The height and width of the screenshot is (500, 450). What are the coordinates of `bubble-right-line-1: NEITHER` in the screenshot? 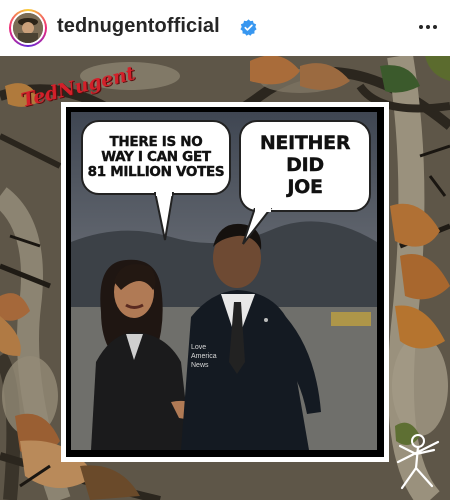 It's located at (305, 143).